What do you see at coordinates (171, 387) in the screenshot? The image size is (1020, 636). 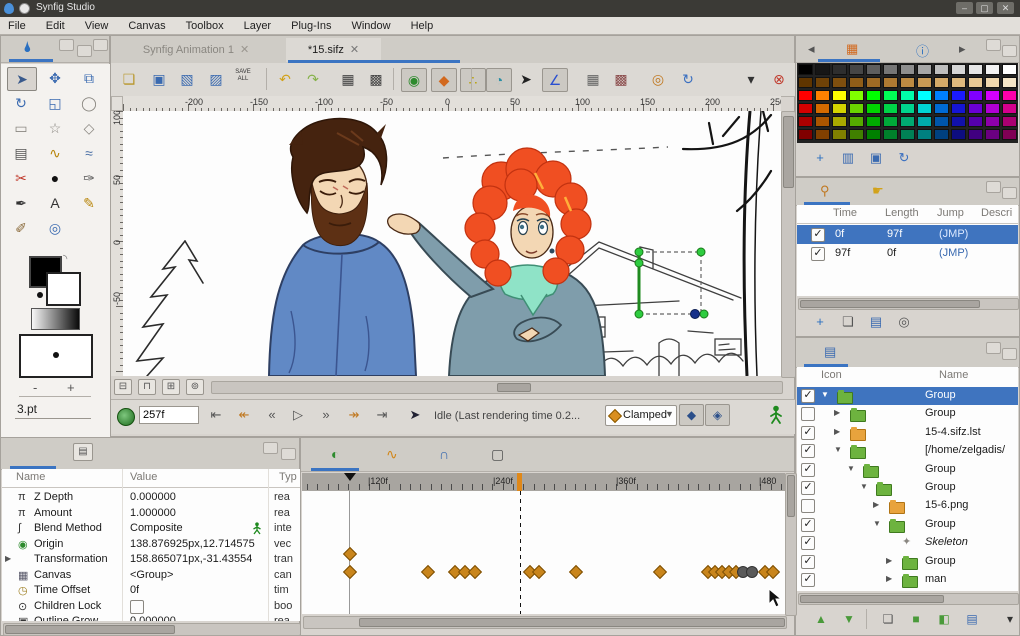 I see `grid-toggle-button: ⊞` at bounding box center [171, 387].